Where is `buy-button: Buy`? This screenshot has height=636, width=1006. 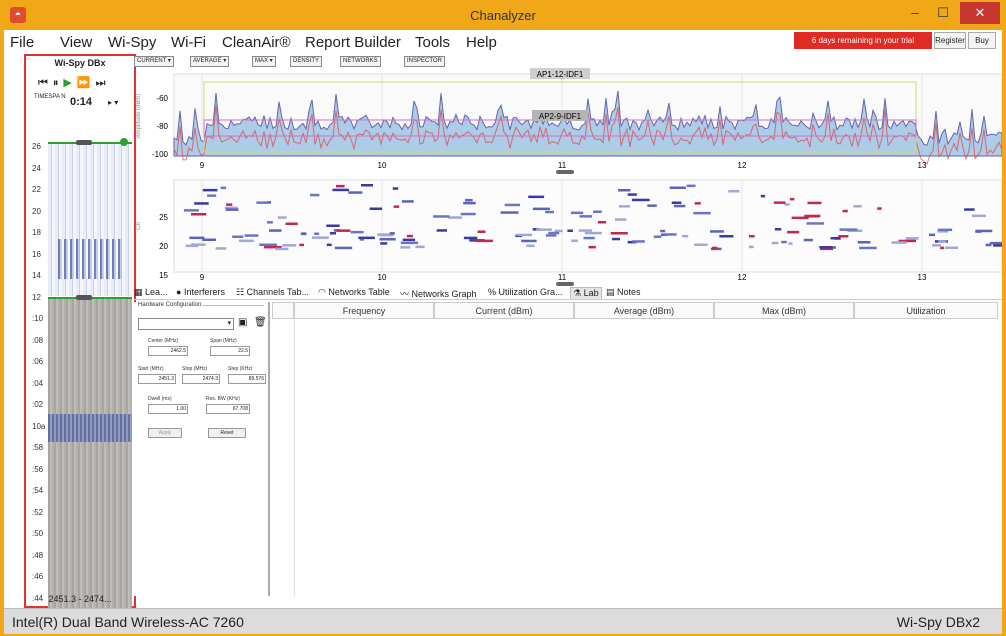
buy-button: Buy is located at coordinates (982, 40).